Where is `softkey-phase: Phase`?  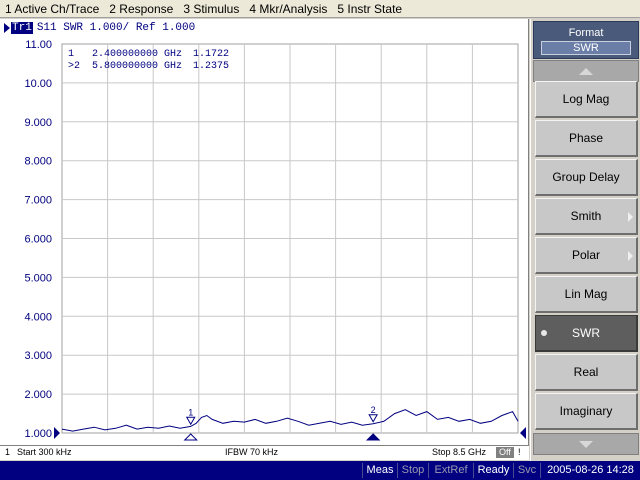 softkey-phase: Phase is located at coordinates (586, 138).